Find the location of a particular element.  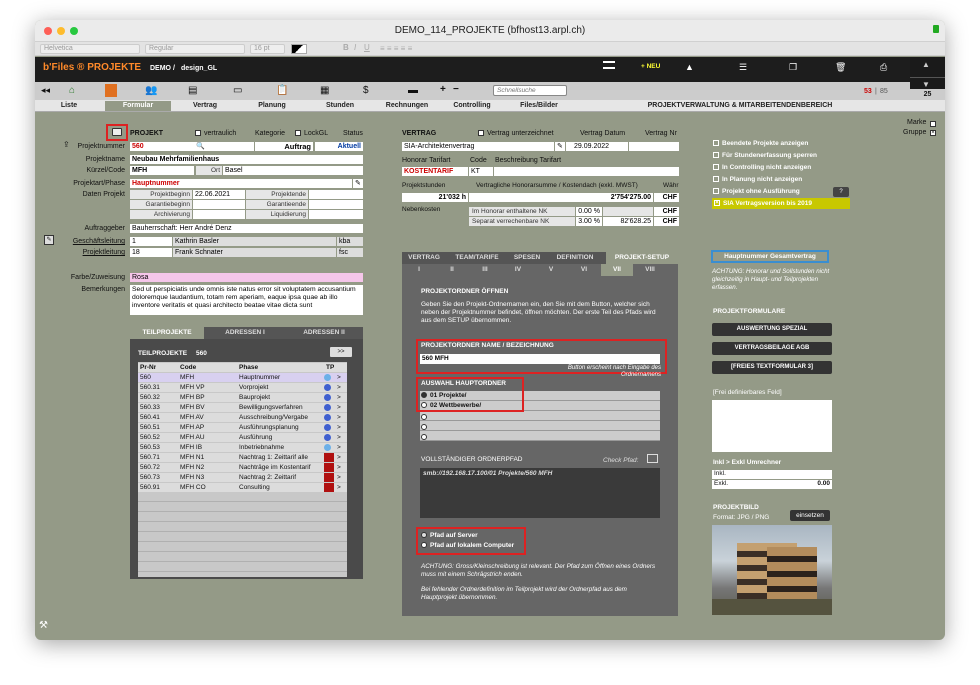

ordnerpfad-field: smb://192.168.17.100/01 Projekte/560 MFH is located at coordinates (540, 493).